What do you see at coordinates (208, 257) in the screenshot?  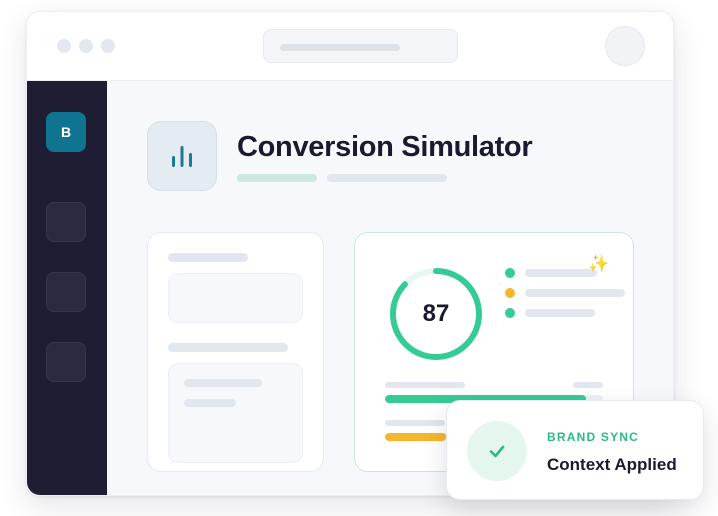 I see `settings-label-placeholder` at bounding box center [208, 257].